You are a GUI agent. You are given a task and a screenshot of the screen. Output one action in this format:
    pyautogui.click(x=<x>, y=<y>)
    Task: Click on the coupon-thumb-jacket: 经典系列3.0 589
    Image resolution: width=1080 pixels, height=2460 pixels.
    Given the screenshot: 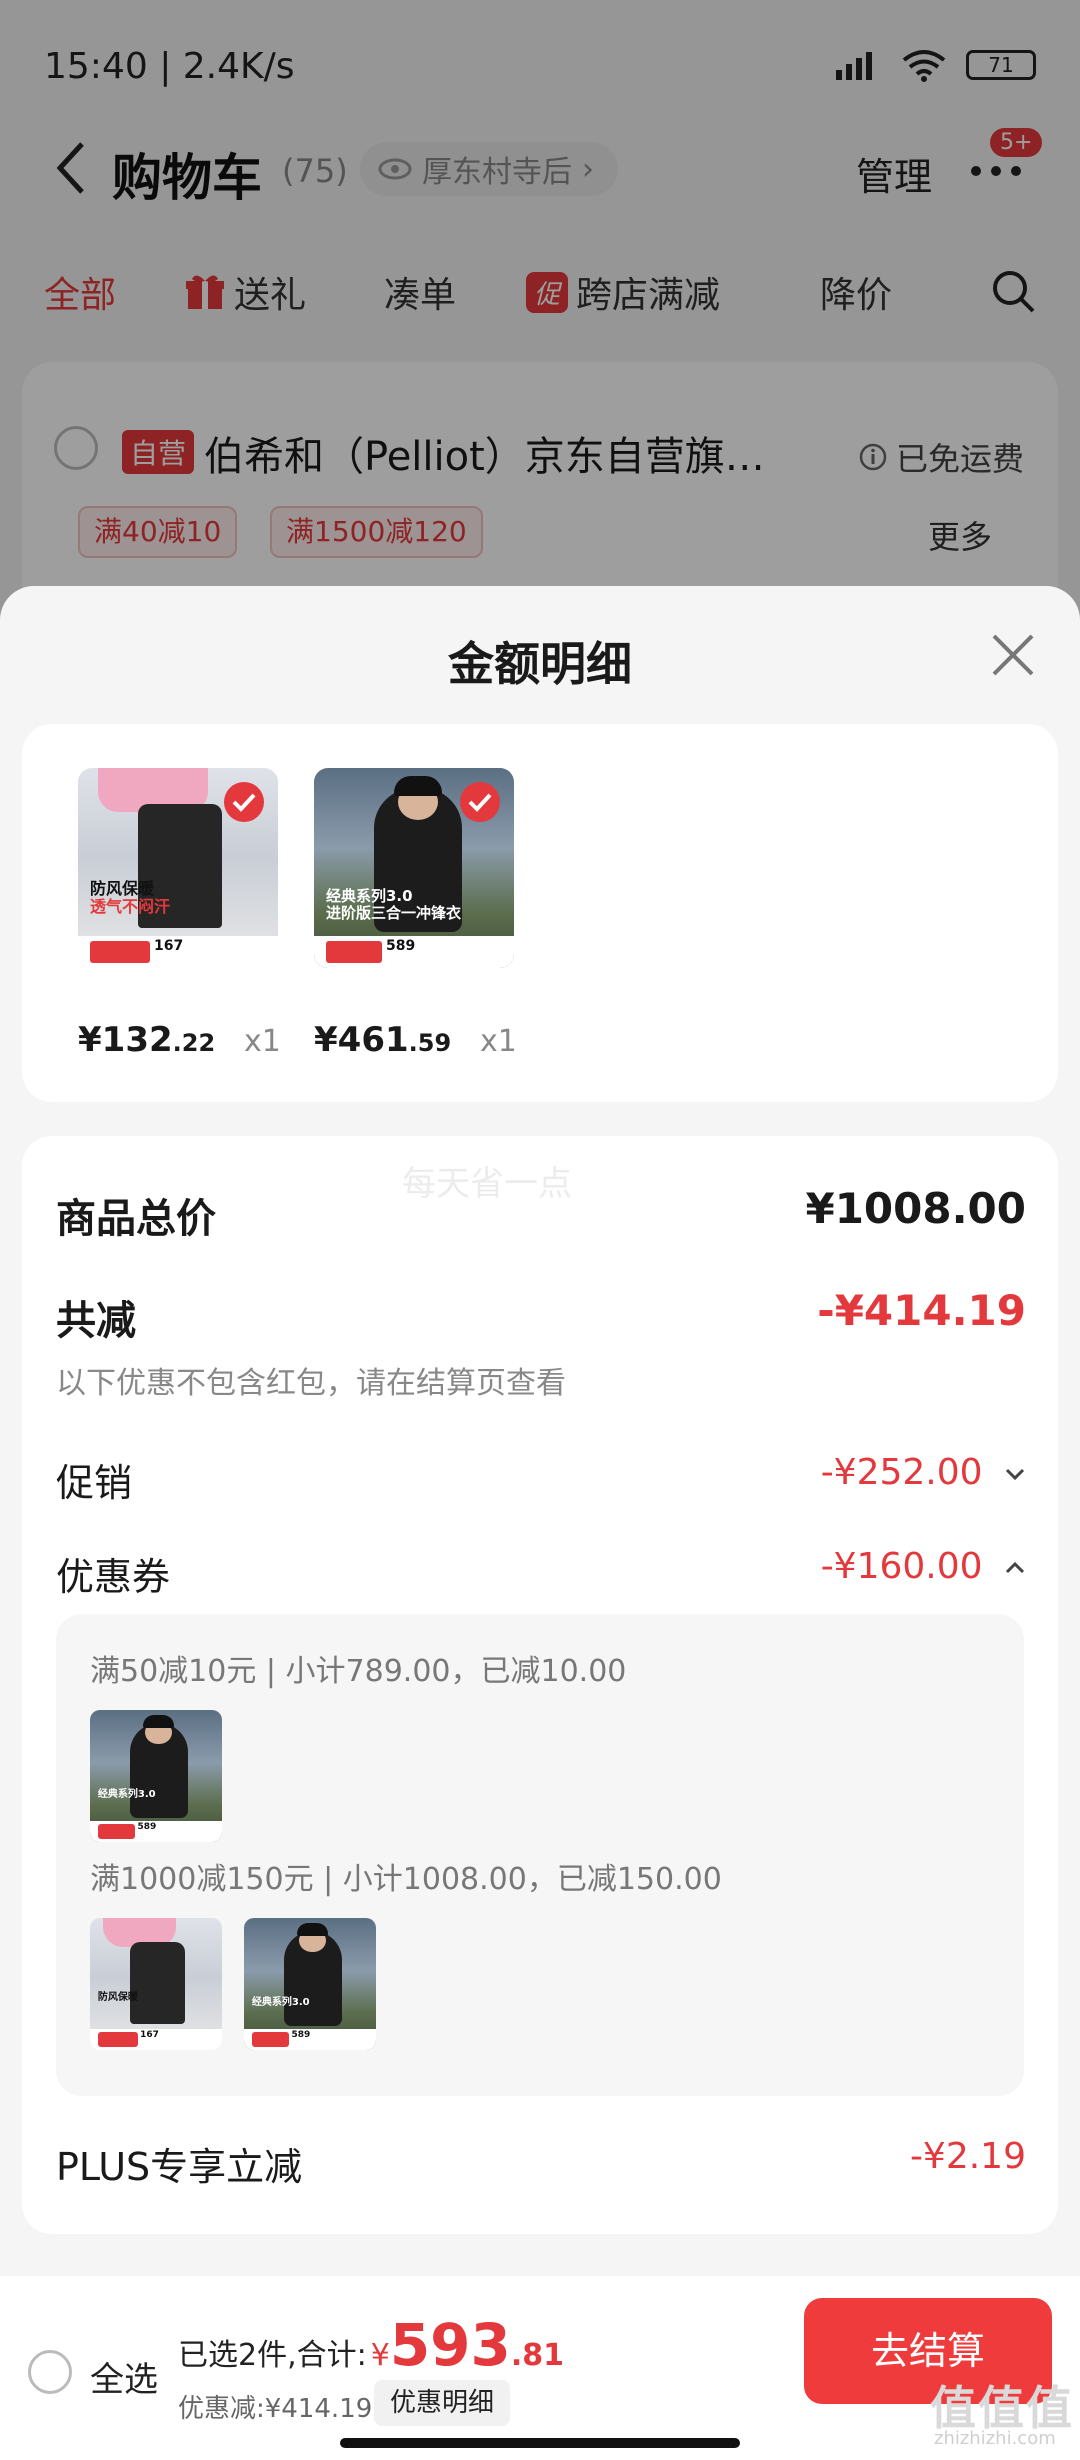 What is the action you would take?
    pyautogui.click(x=156, y=1776)
    